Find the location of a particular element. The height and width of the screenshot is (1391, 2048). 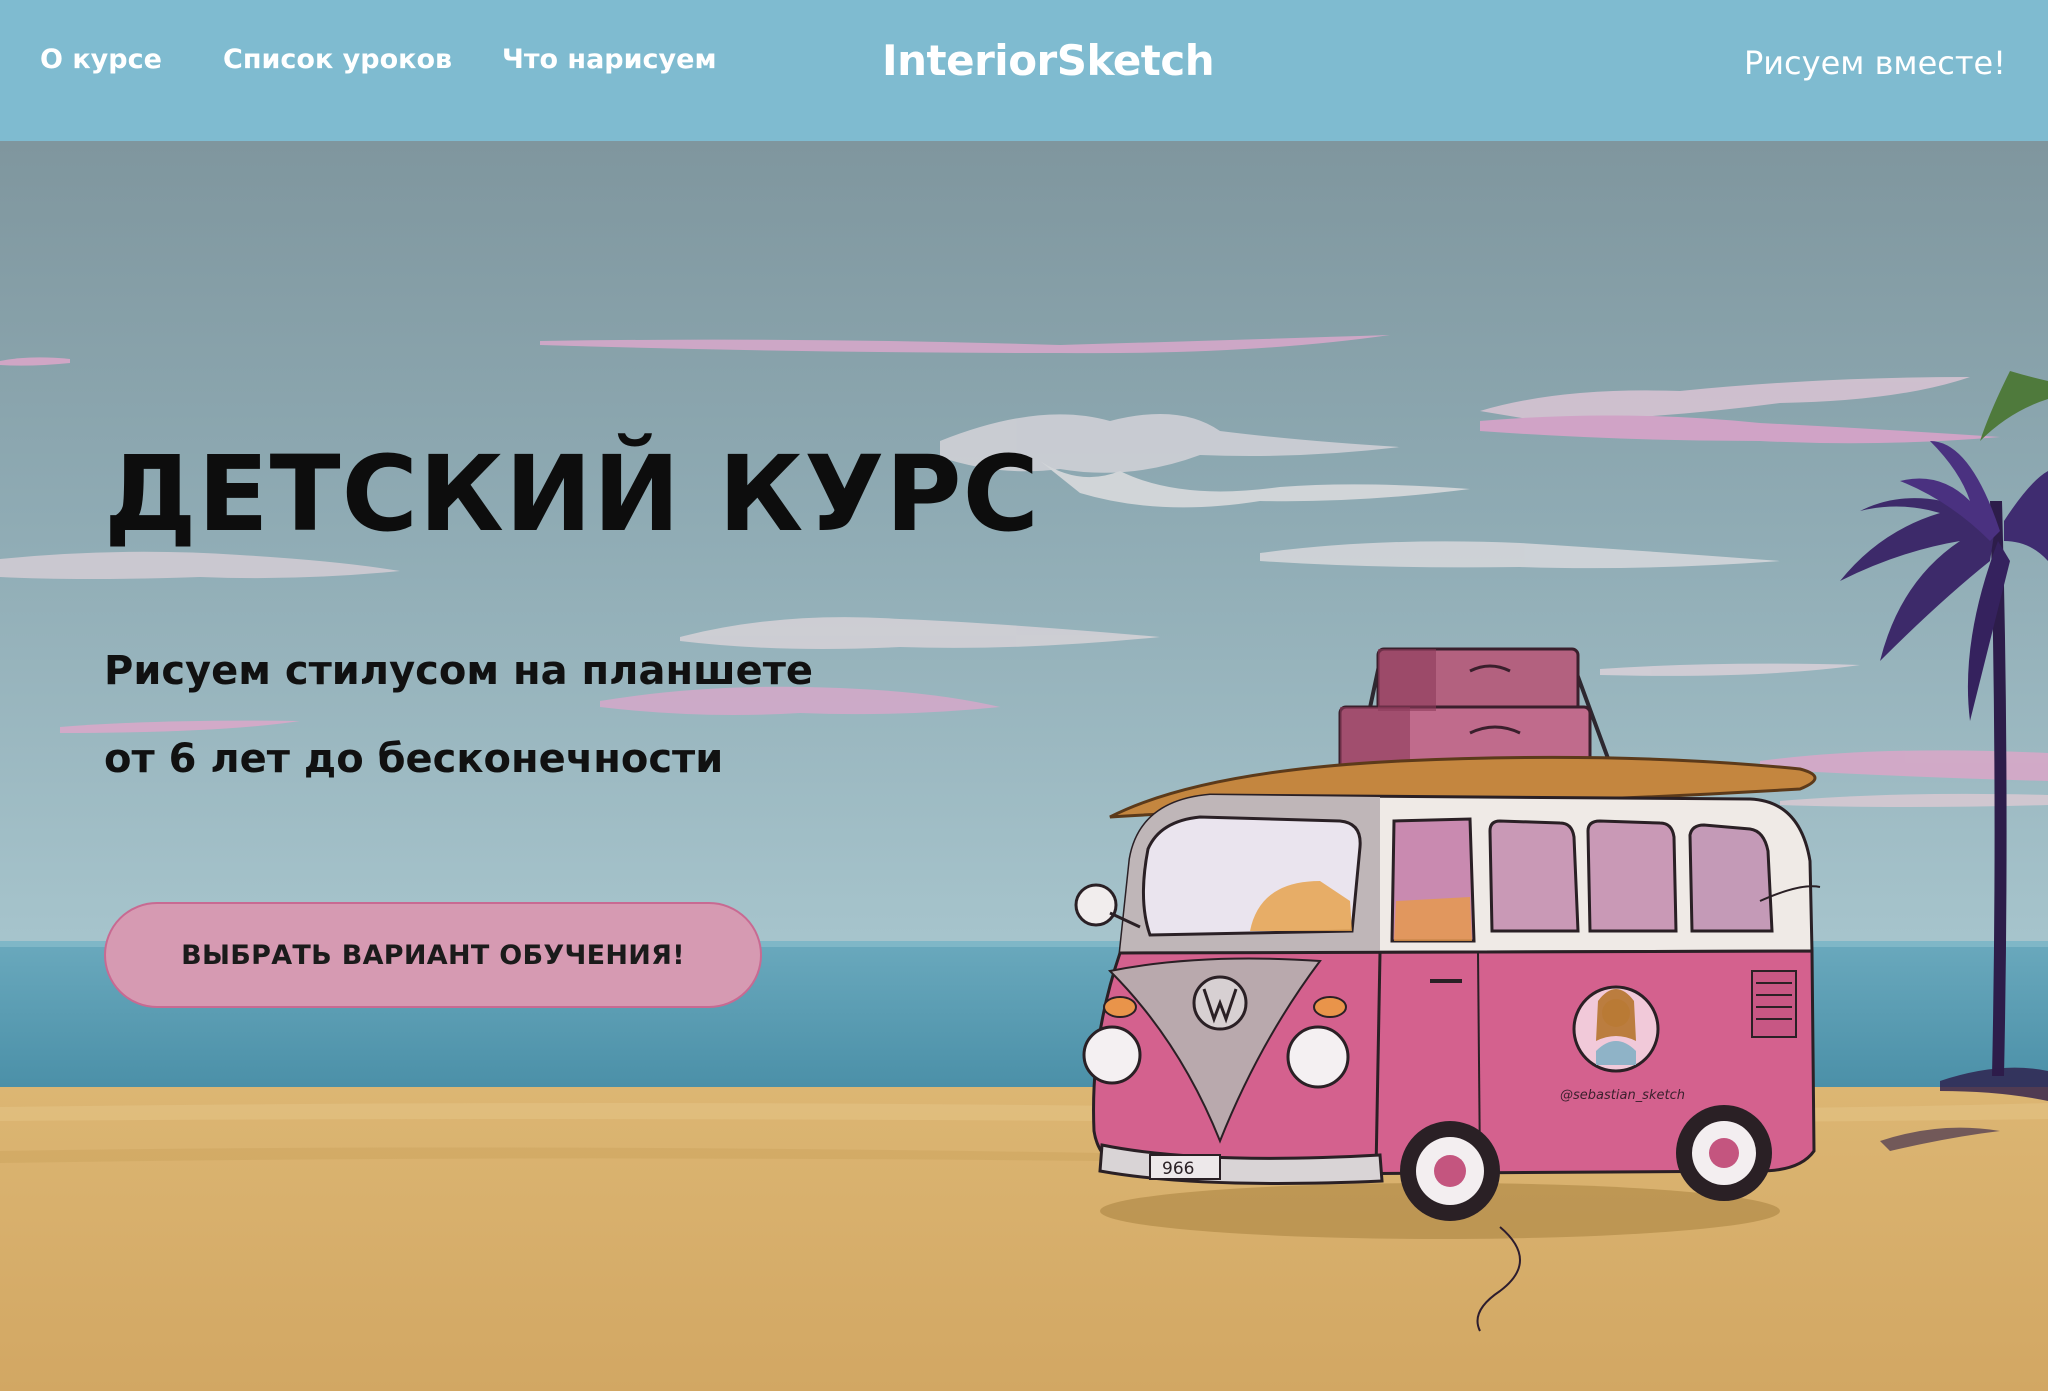

nav-link-lesson-list: Список уроков is located at coordinates (337, 59).